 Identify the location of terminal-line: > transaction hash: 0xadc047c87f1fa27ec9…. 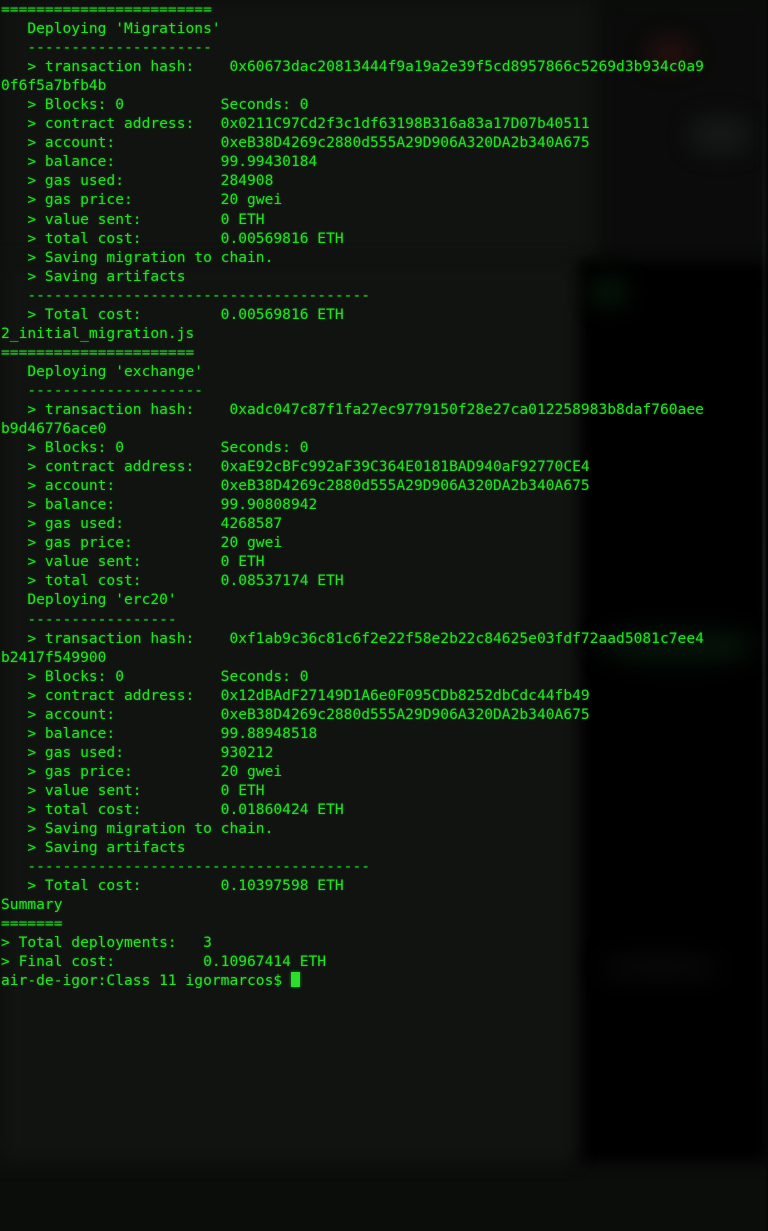
(352, 409).